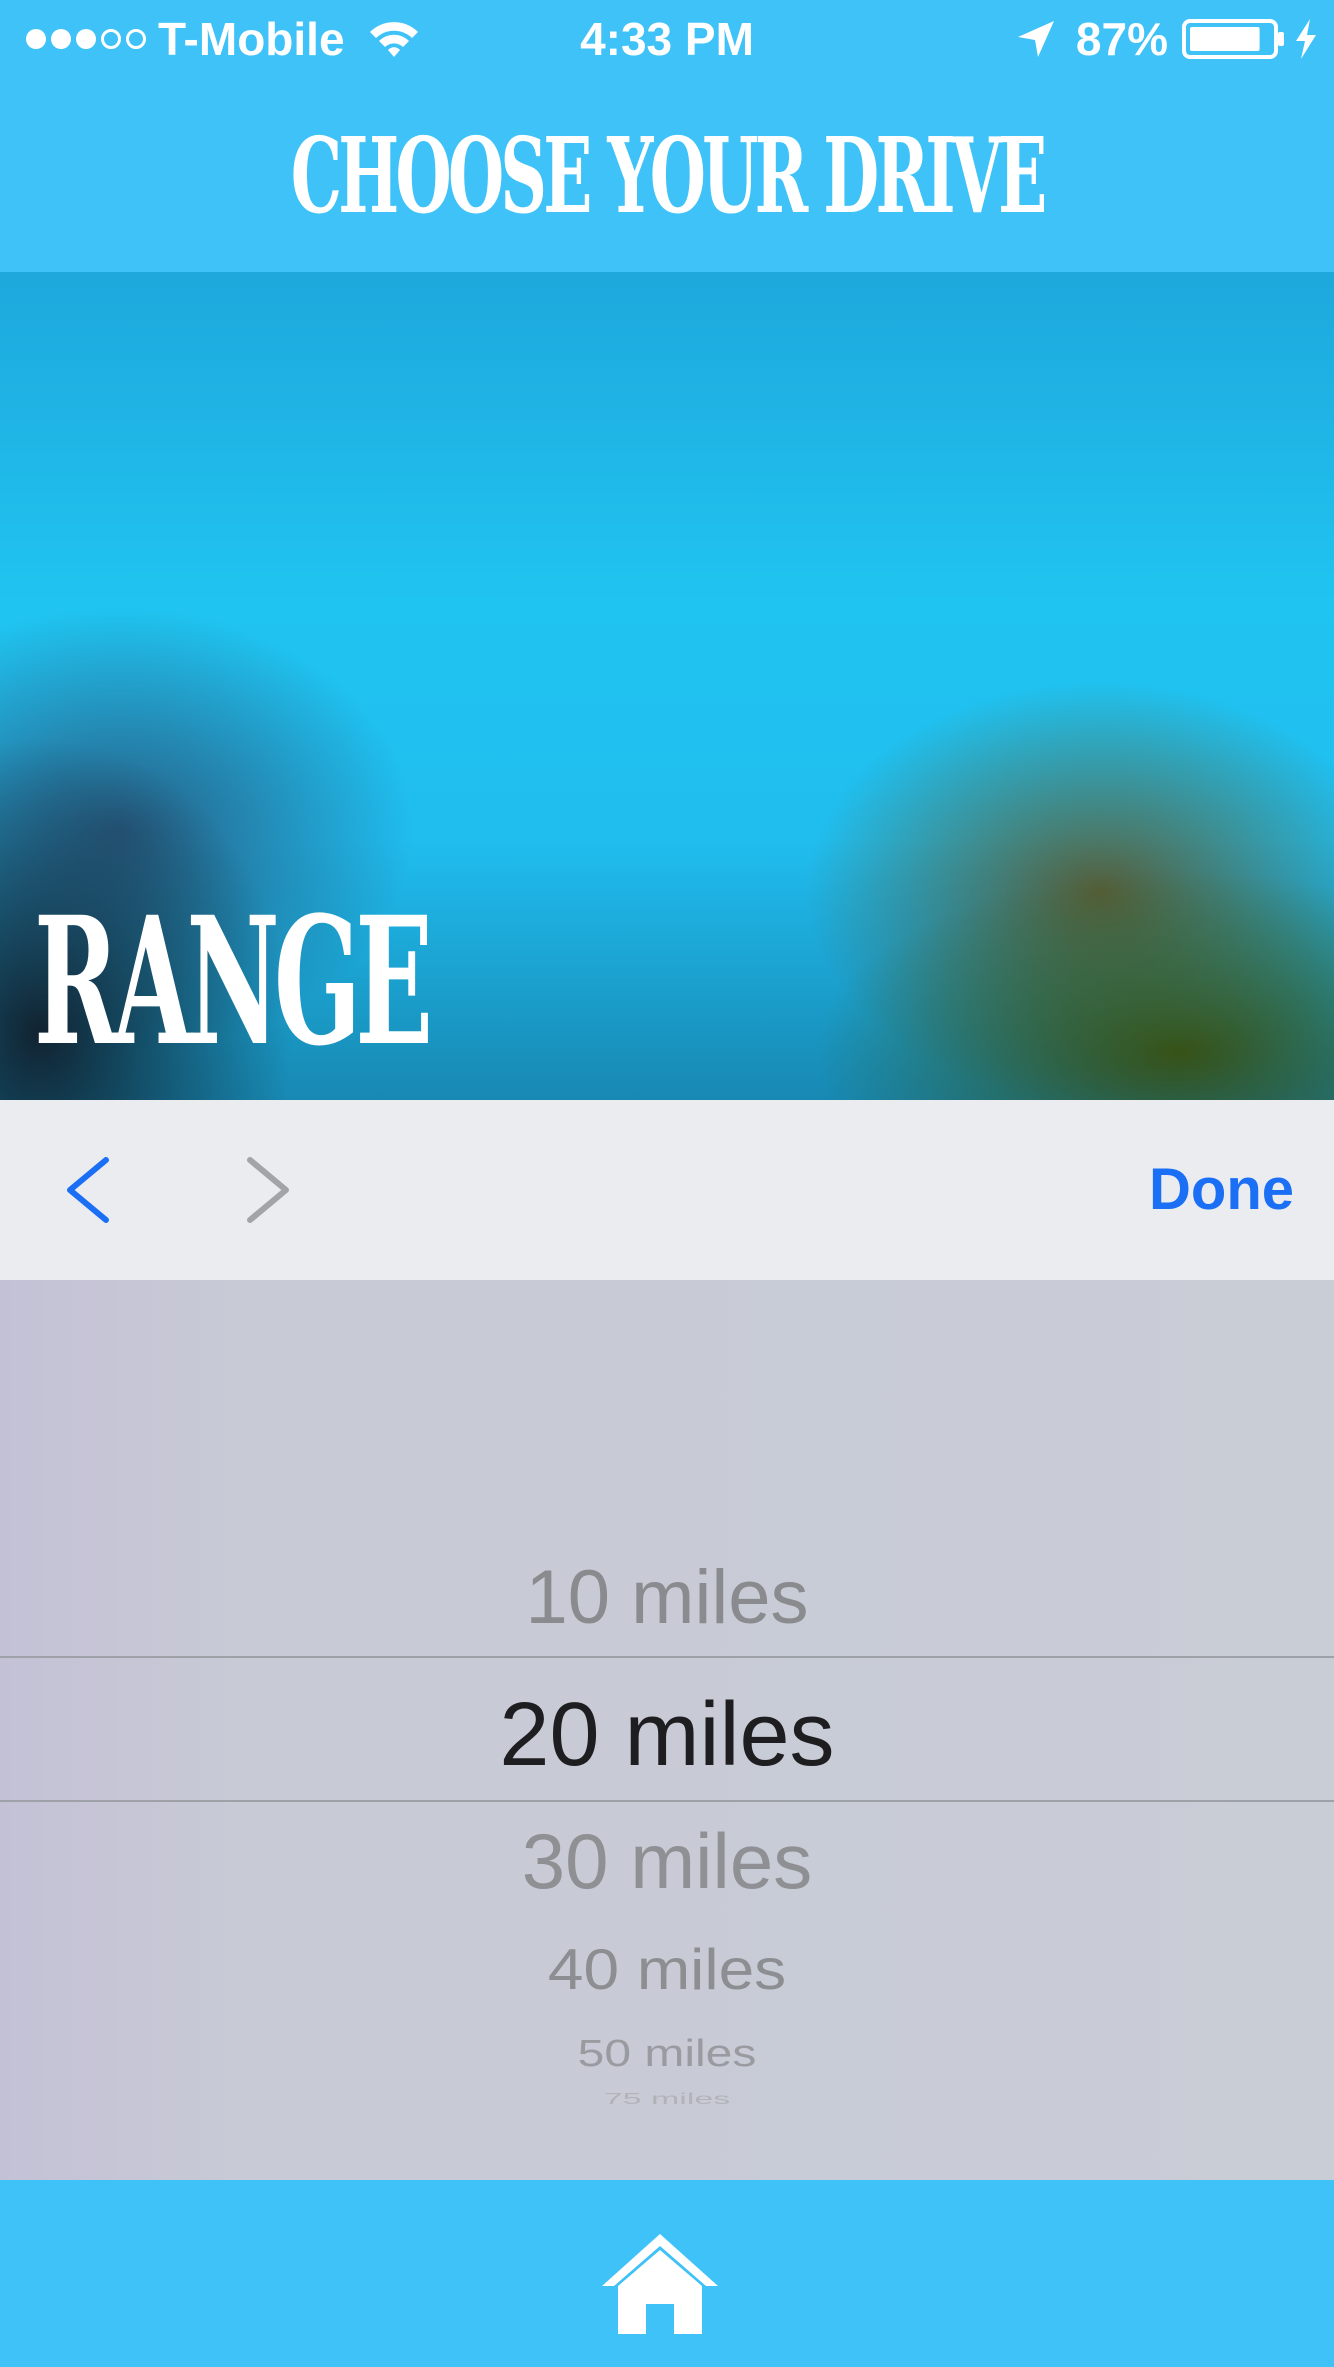  Describe the element at coordinates (667, 1190) in the screenshot. I see `picker-toolbar: Done` at that location.